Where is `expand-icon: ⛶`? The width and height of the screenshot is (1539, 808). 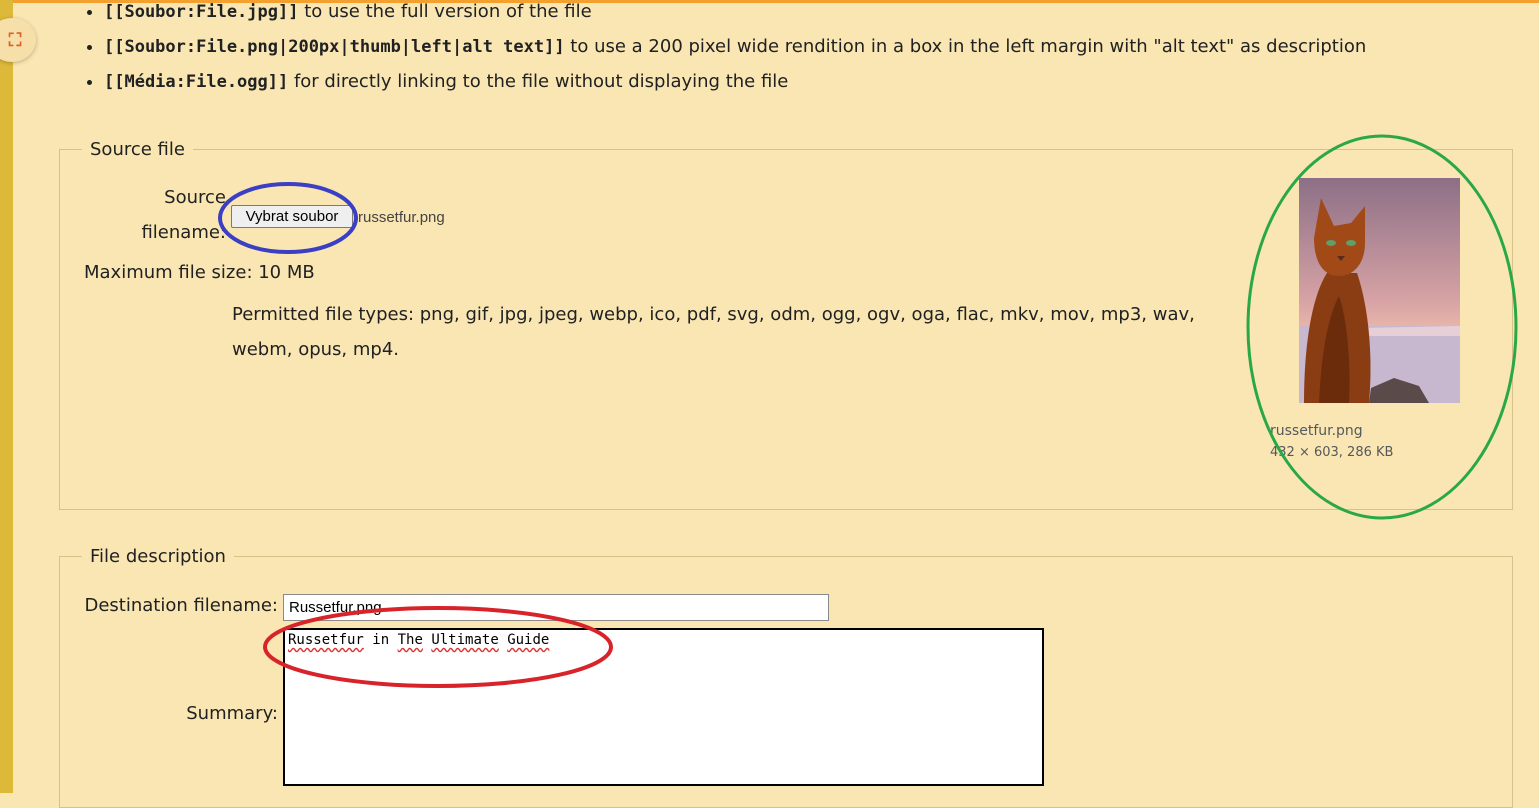
expand-icon: ⛶ is located at coordinates (15, 40).